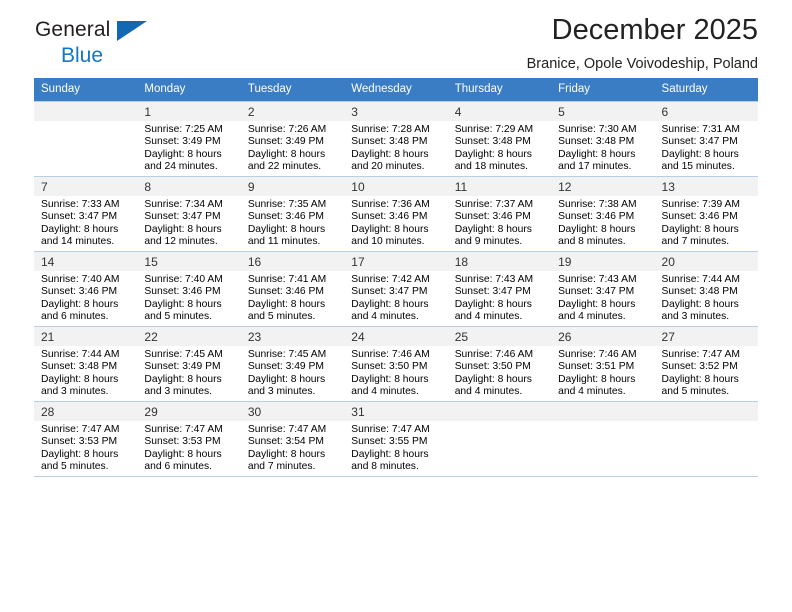 Image resolution: width=792 pixels, height=612 pixels. I want to click on day-number: 8, so click(189, 186).